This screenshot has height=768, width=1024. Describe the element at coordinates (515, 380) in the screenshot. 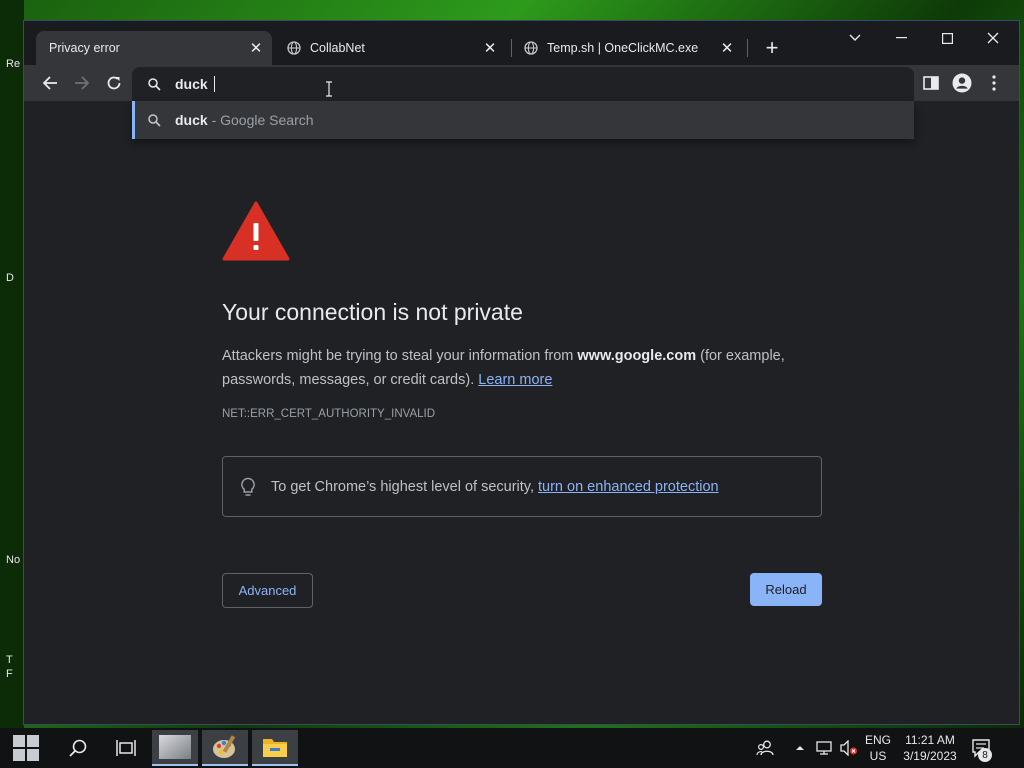

I see `learn-more-link: Learn more` at that location.